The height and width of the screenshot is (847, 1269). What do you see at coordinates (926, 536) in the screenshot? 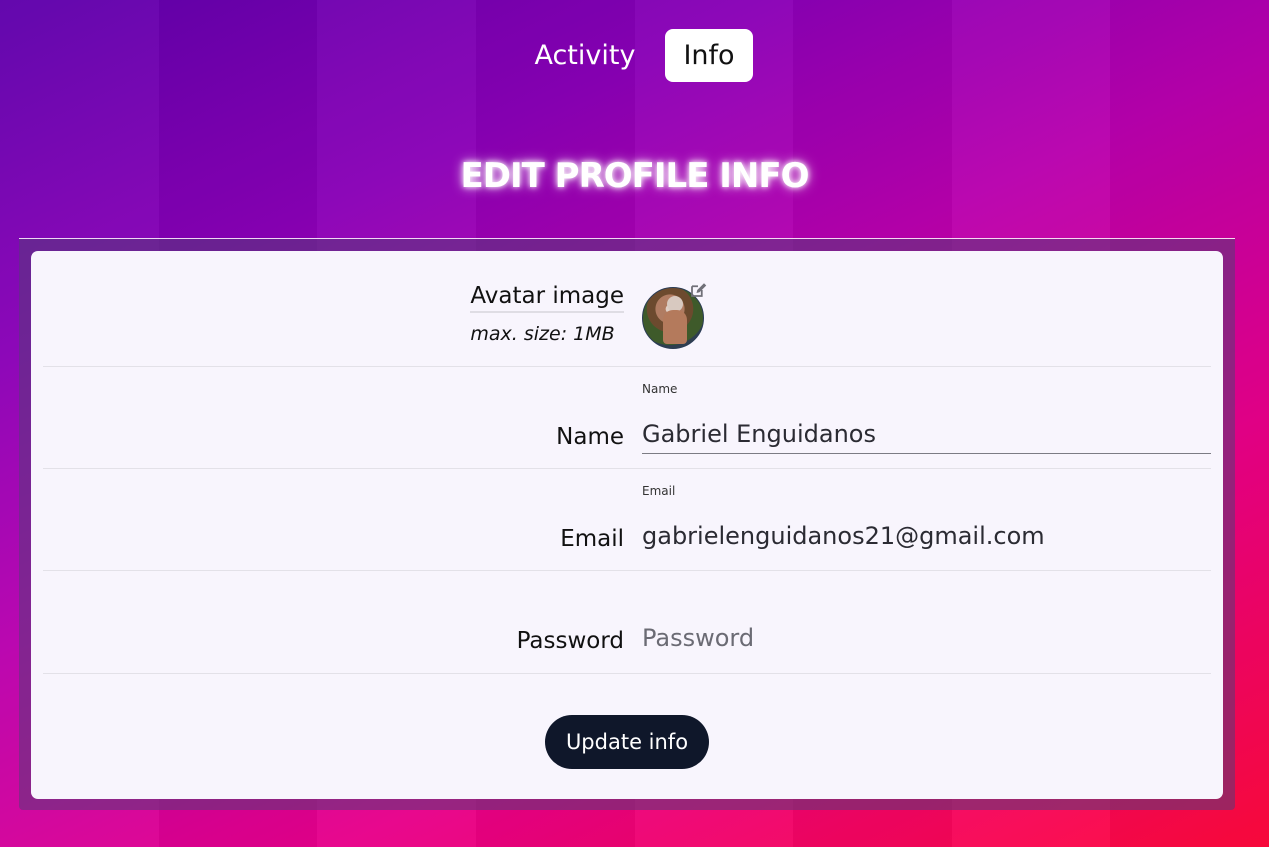
I see `email-input` at bounding box center [926, 536].